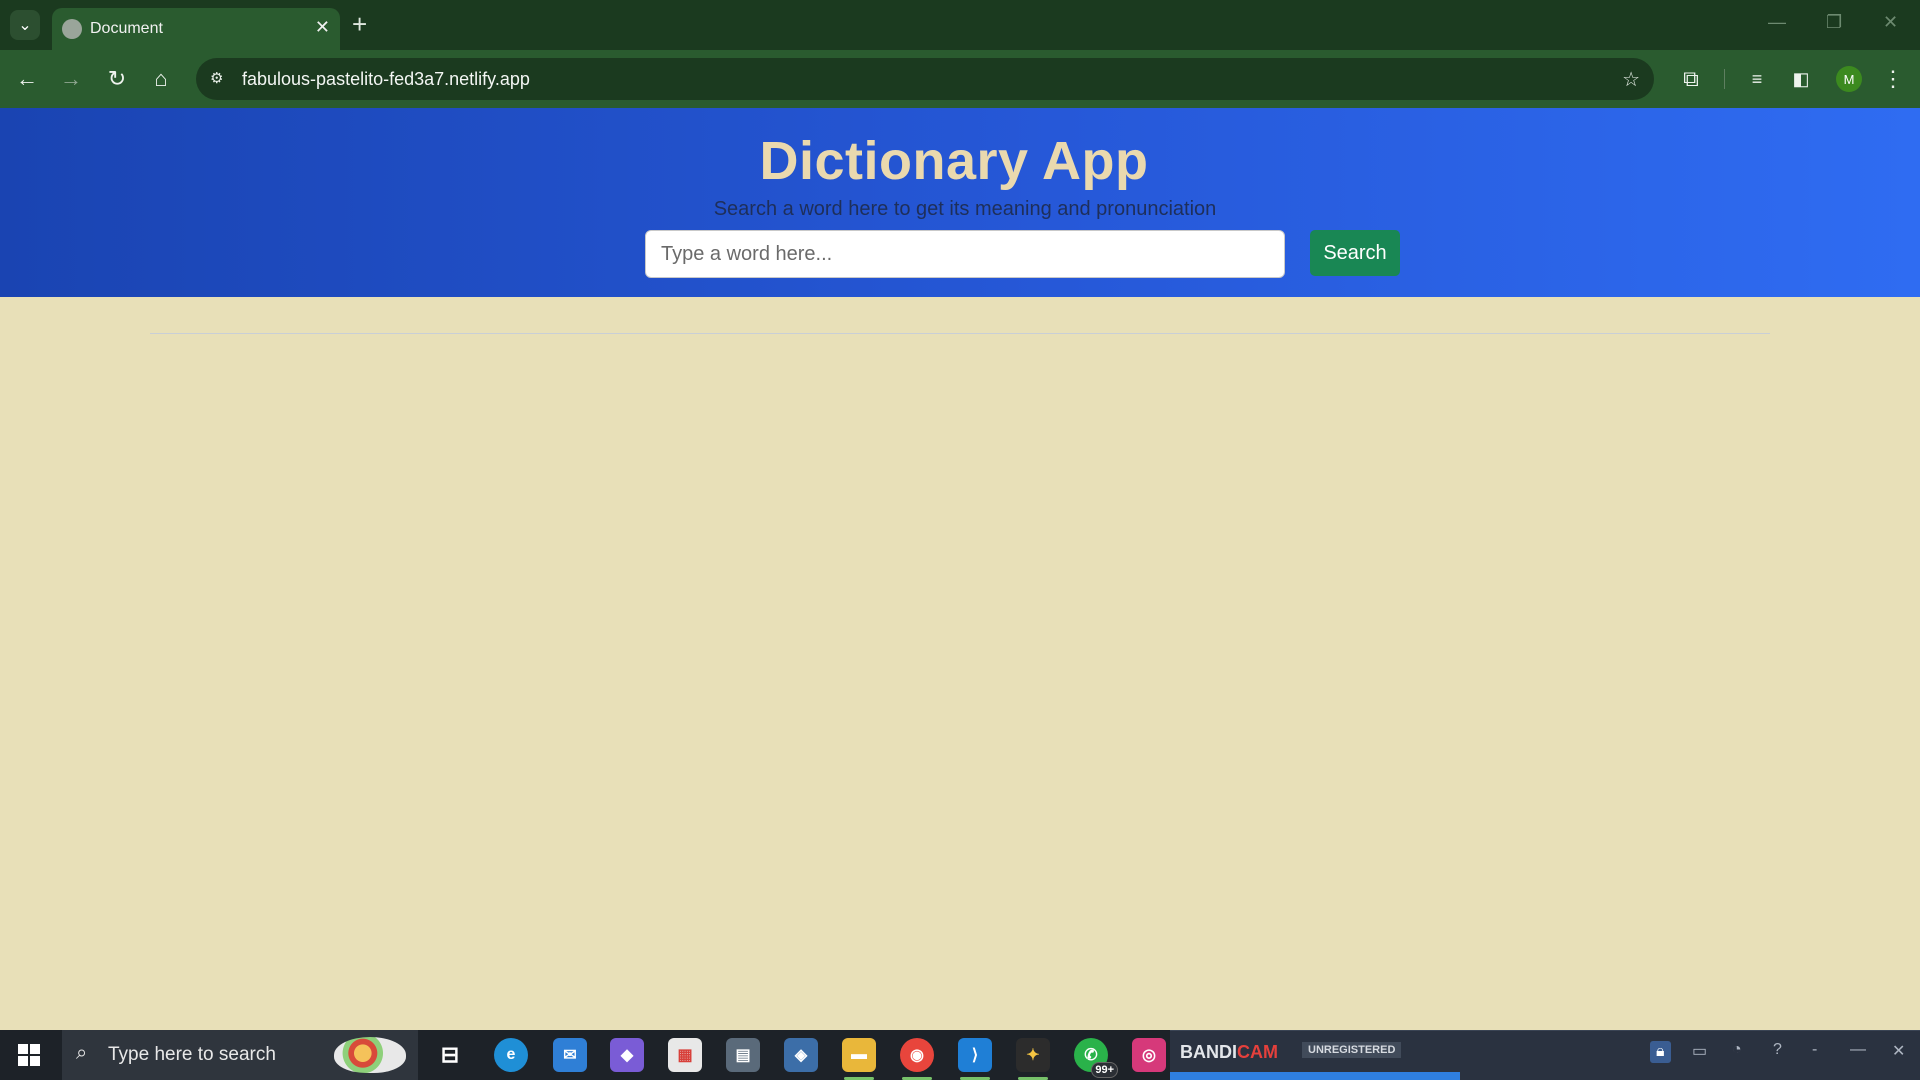 The height and width of the screenshot is (1080, 1920). Describe the element at coordinates (965, 254) in the screenshot. I see `word-search-input` at that location.